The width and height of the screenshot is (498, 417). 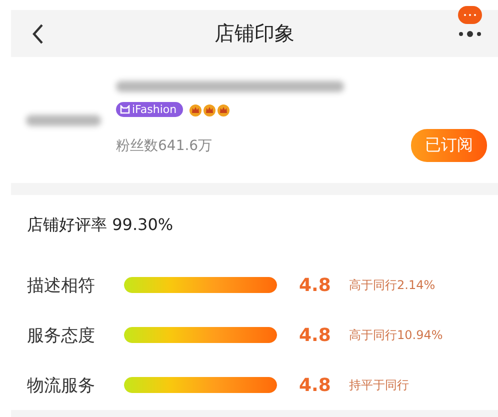 What do you see at coordinates (149, 109) in the screenshot?
I see `ifashion-badge: iFashion` at bounding box center [149, 109].